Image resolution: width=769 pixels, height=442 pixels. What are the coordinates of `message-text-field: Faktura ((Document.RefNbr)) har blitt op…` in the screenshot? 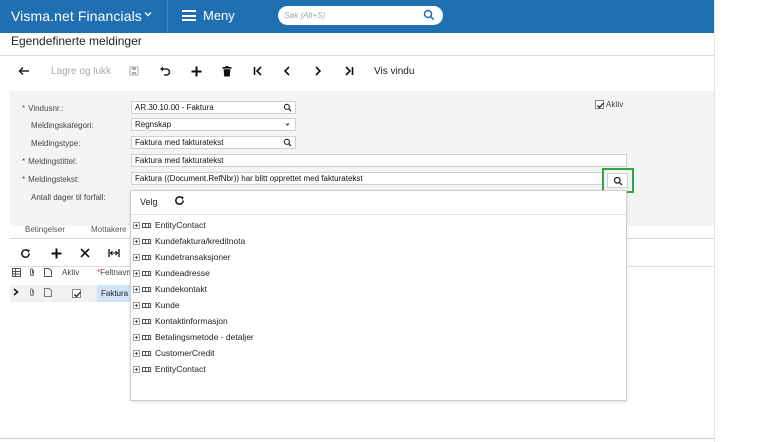 It's located at (367, 178).